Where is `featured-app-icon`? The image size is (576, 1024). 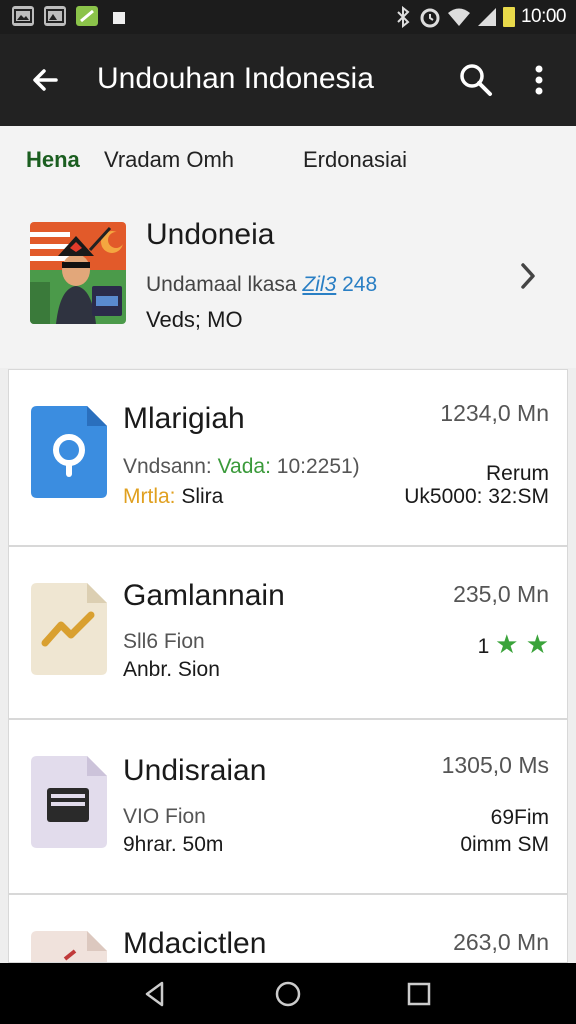
featured-app-icon is located at coordinates (78, 273).